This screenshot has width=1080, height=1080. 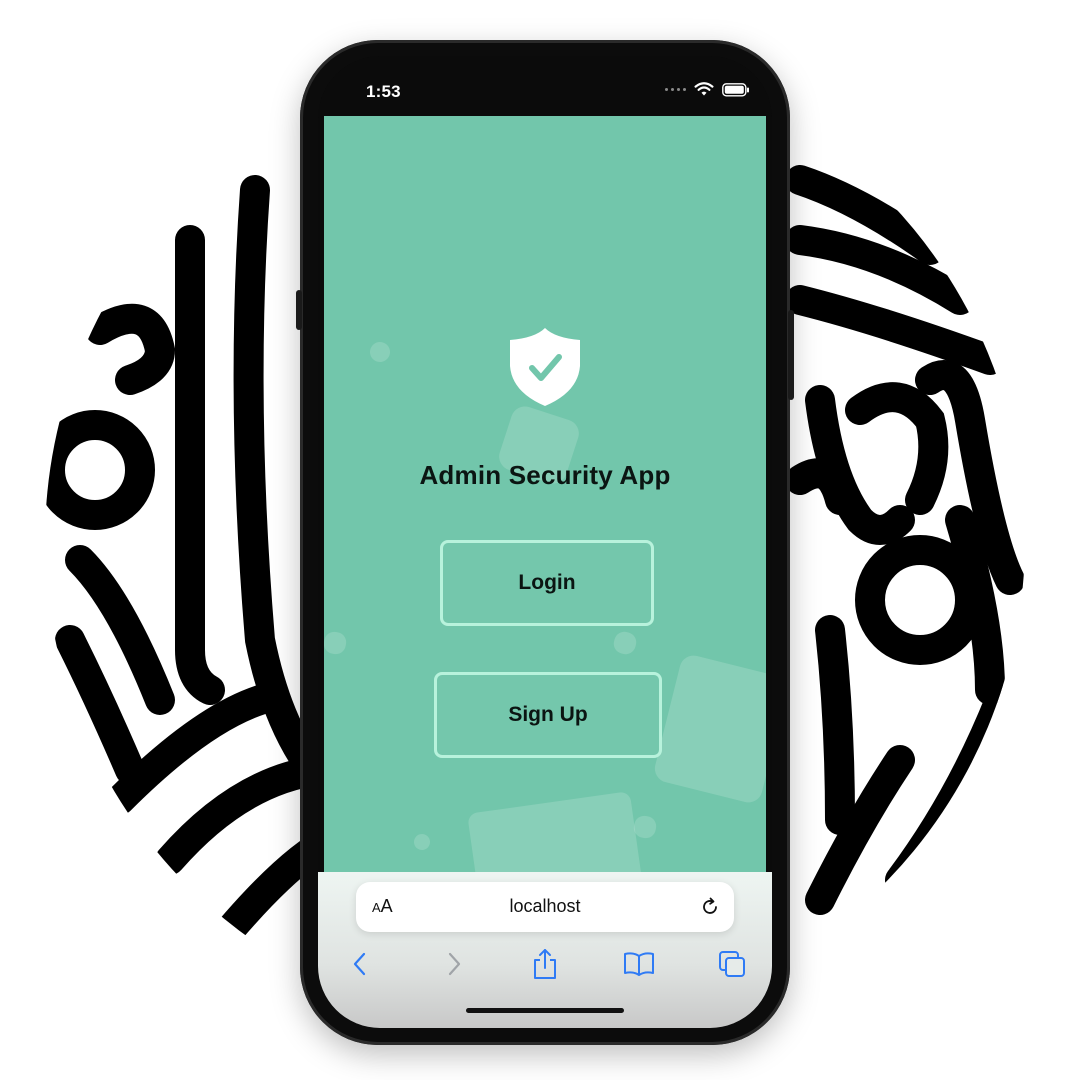 I want to click on login-button: Login, so click(x=547, y=583).